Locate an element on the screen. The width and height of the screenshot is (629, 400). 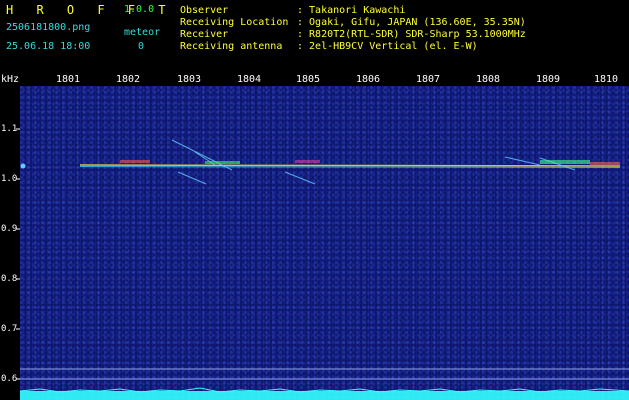
baseline-rules is located at coordinates (324, 374).